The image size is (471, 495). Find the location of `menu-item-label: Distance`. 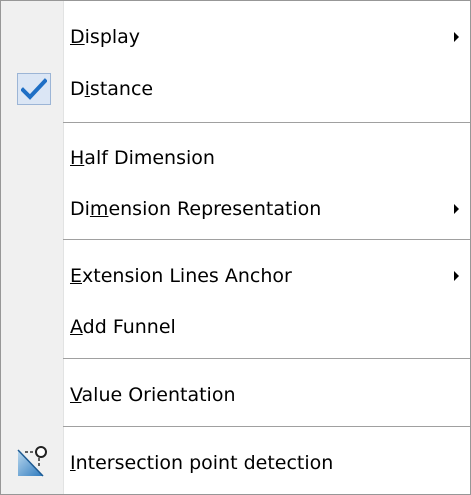

menu-item-label: Distance is located at coordinates (112, 89).